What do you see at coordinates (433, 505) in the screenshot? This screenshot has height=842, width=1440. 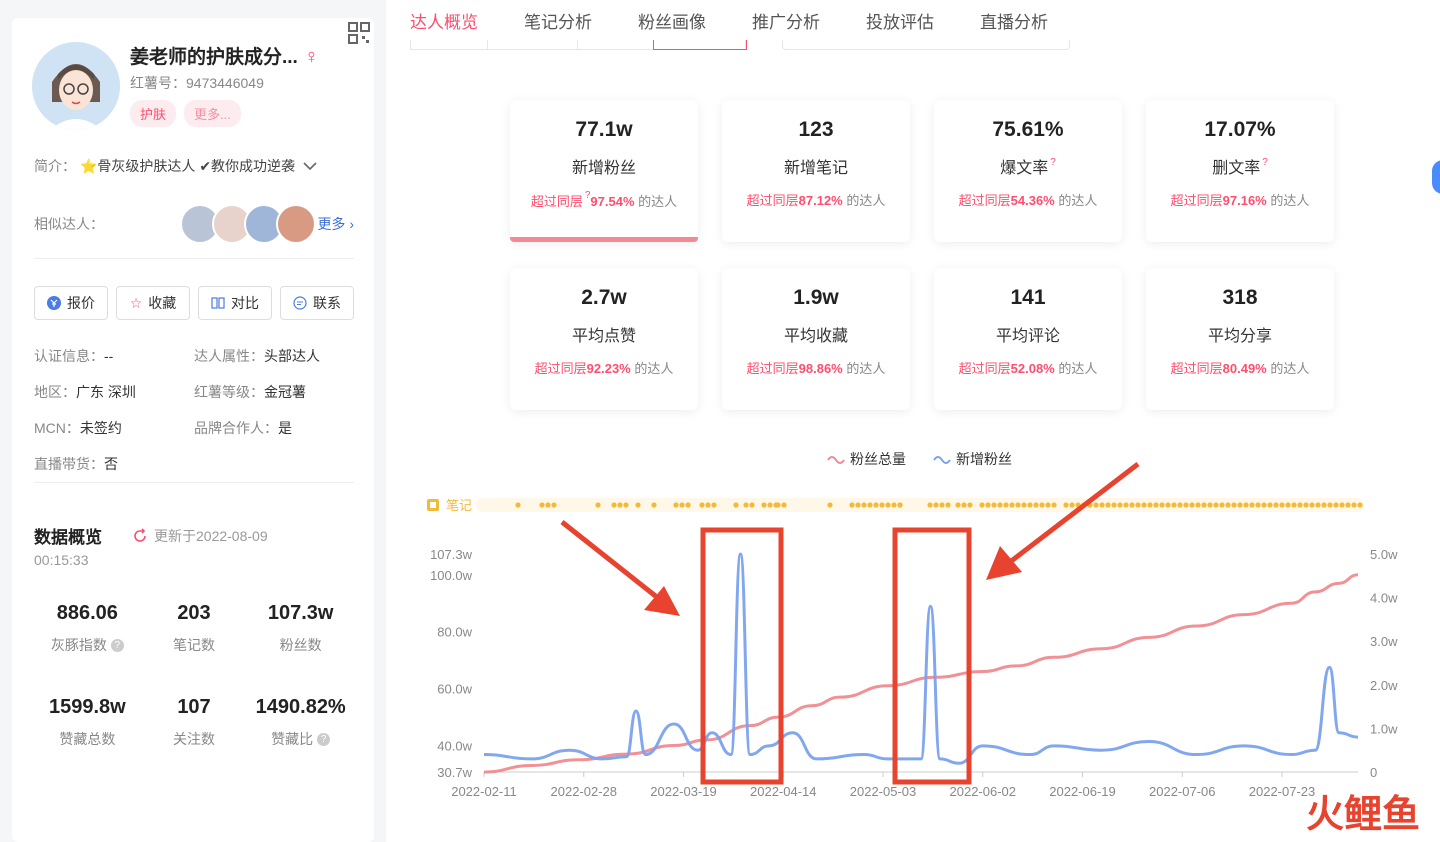 I see `notes-checkbox-mark` at bounding box center [433, 505].